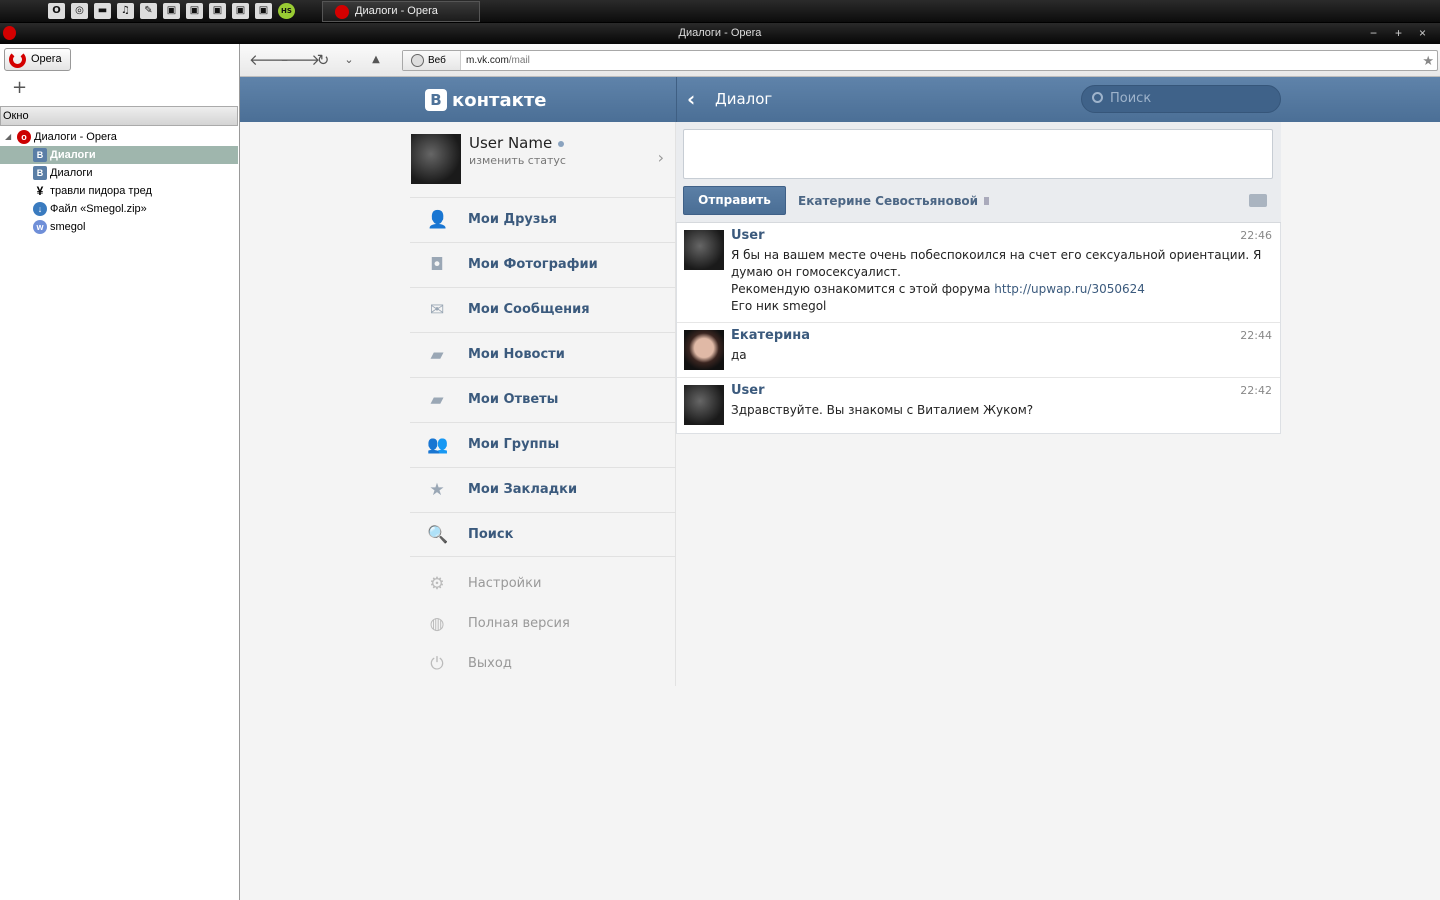  I want to click on chevron-right-icon: ›, so click(661, 157).